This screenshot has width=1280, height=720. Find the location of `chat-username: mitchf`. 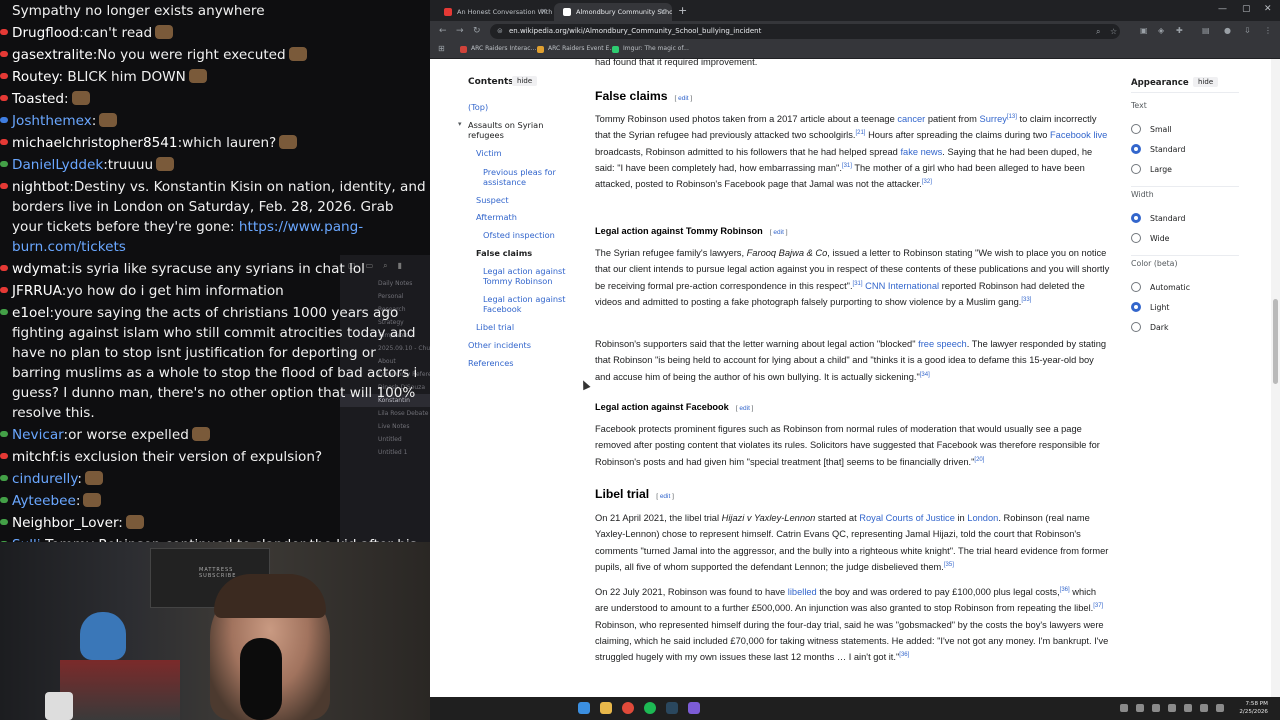

chat-username: mitchf is located at coordinates (33, 457).